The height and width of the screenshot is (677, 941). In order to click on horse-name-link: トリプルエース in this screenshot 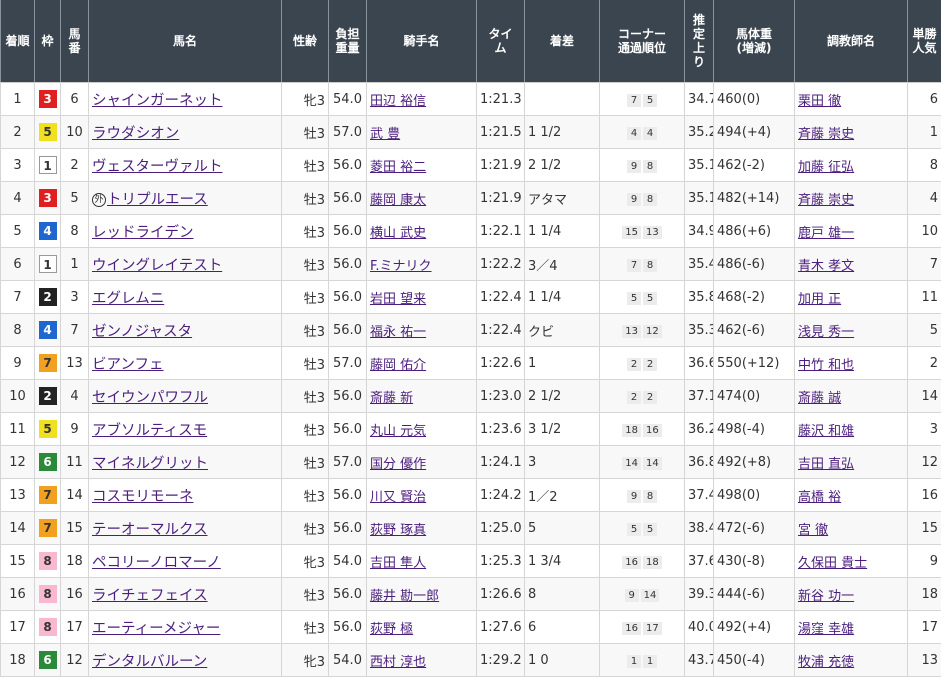, I will do `click(157, 200)`.